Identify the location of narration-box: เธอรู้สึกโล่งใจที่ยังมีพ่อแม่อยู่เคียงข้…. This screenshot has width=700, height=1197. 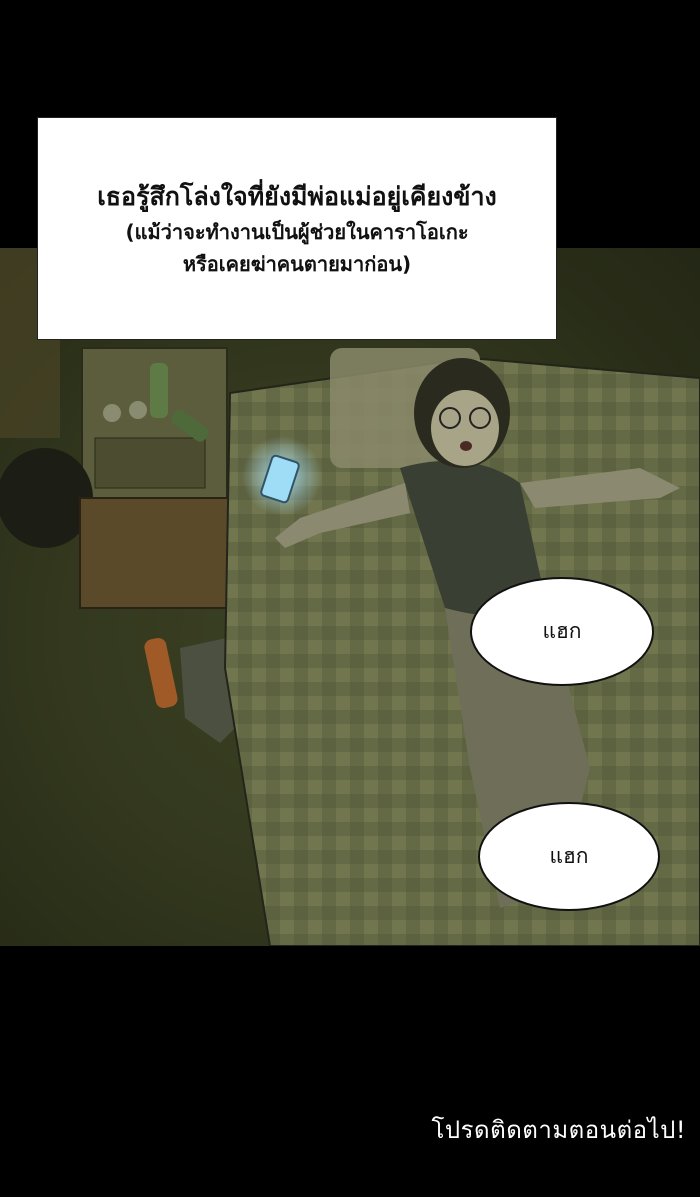
(297, 228).